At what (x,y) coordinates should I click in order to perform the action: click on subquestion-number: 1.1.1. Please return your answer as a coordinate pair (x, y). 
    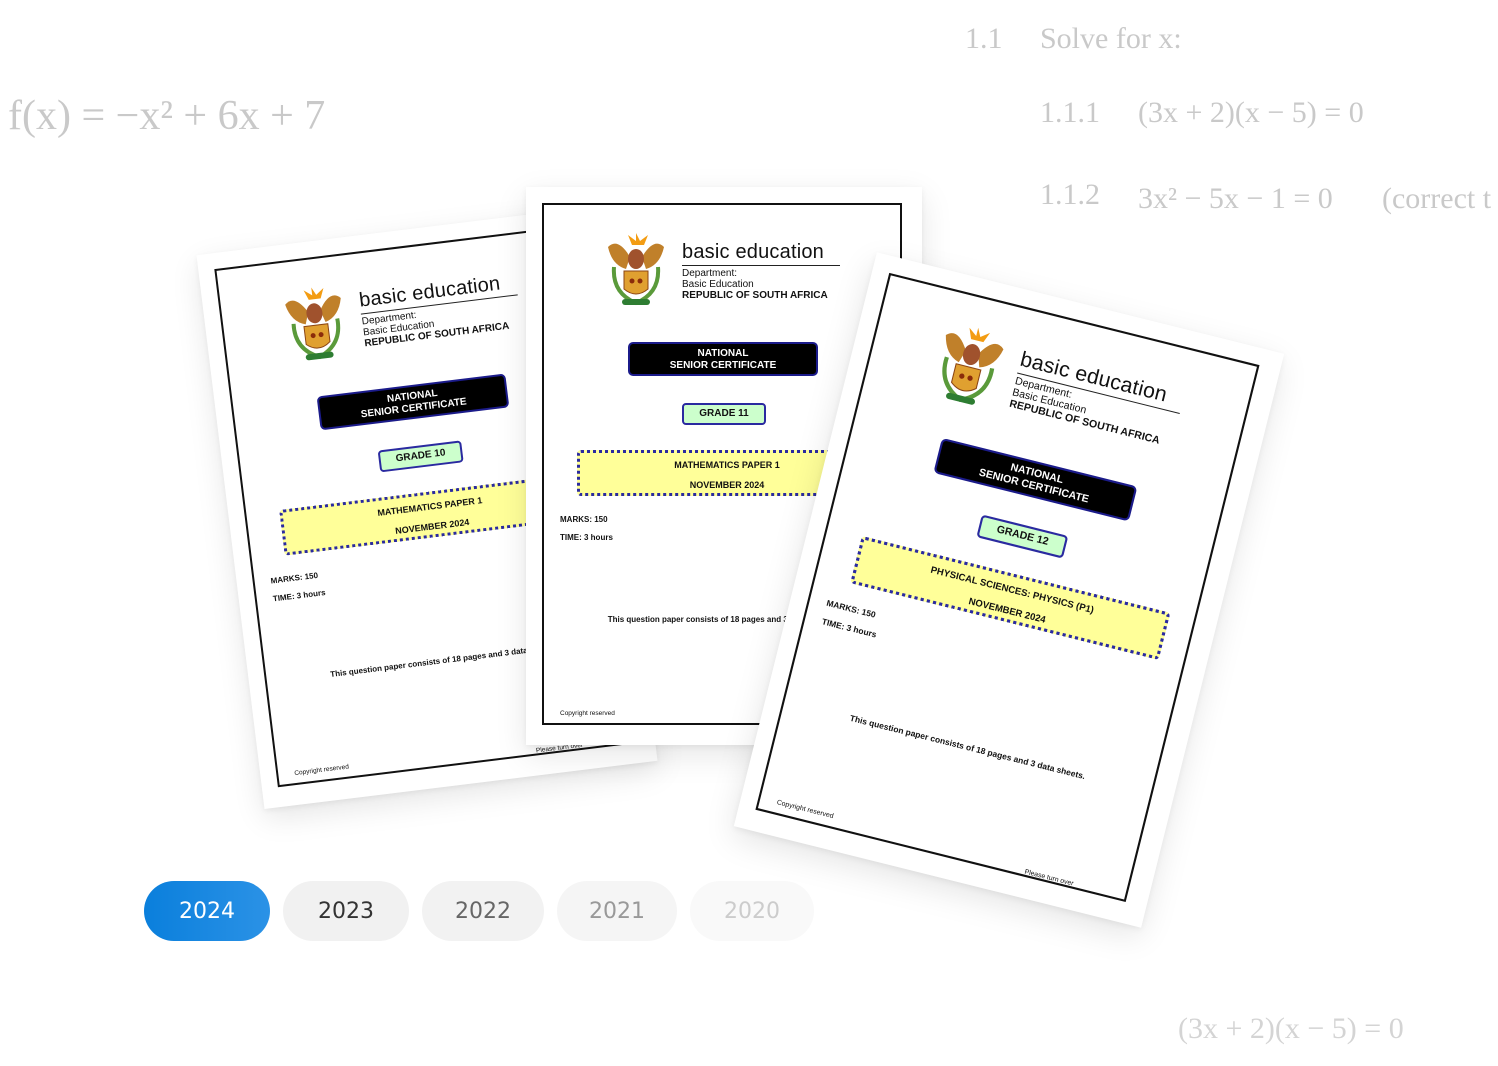
    Looking at the image, I should click on (1070, 112).